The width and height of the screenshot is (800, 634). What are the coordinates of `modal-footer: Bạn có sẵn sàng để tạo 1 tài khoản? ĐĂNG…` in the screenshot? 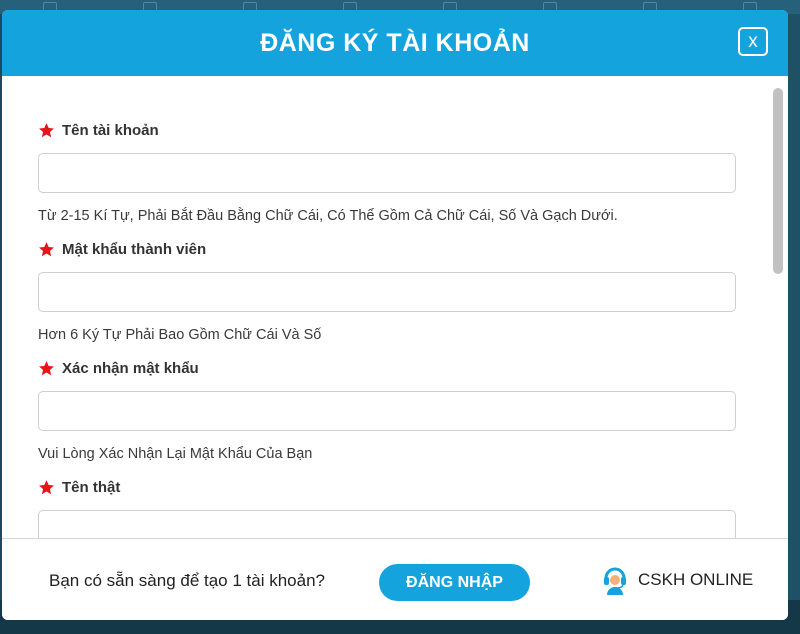 It's located at (395, 579).